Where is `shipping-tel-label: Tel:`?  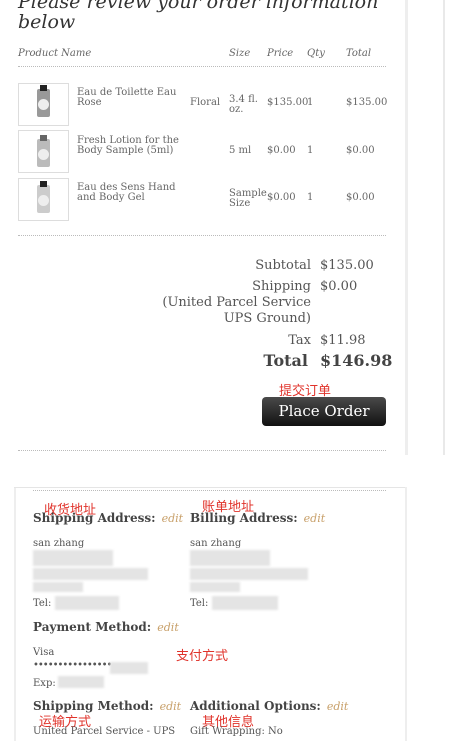 shipping-tel-label: Tel: is located at coordinates (42, 603).